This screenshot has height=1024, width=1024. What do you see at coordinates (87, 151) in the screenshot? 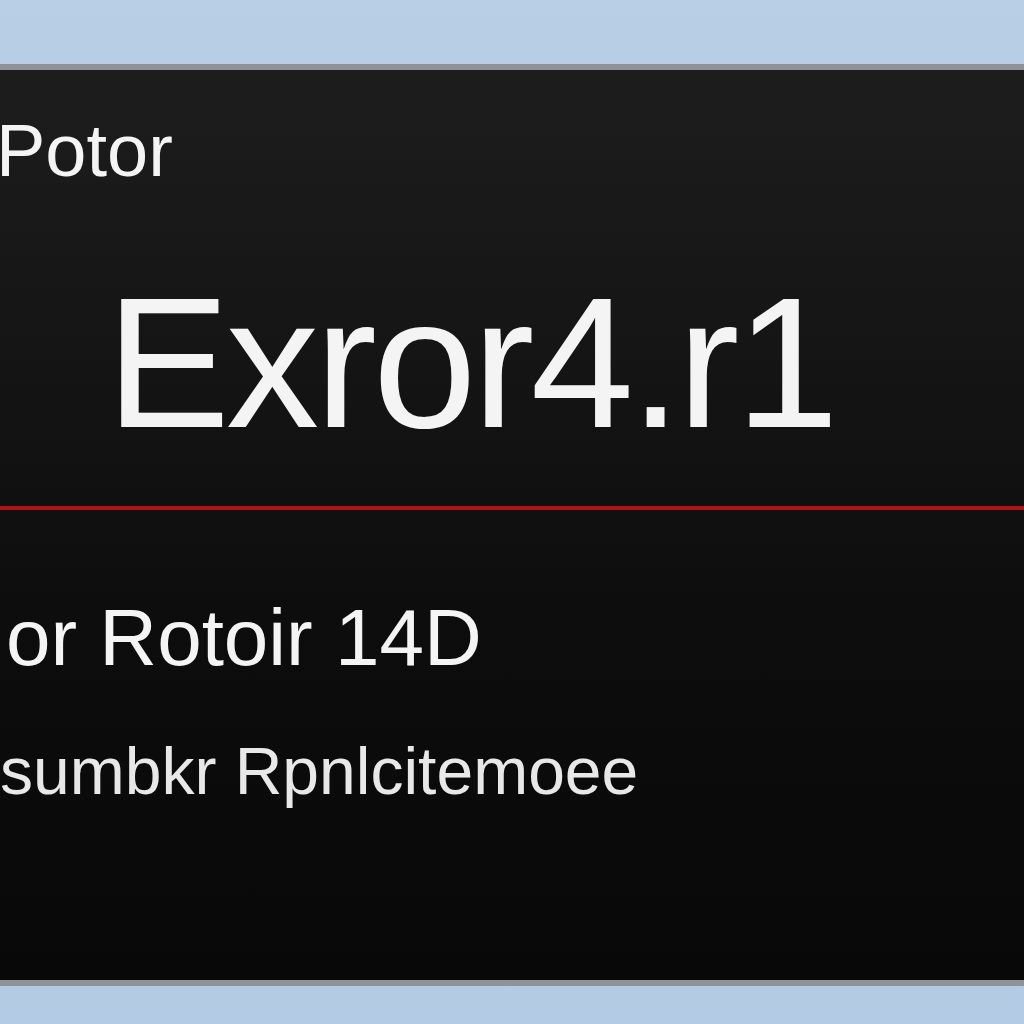
I see `screen-title: Potor` at bounding box center [87, 151].